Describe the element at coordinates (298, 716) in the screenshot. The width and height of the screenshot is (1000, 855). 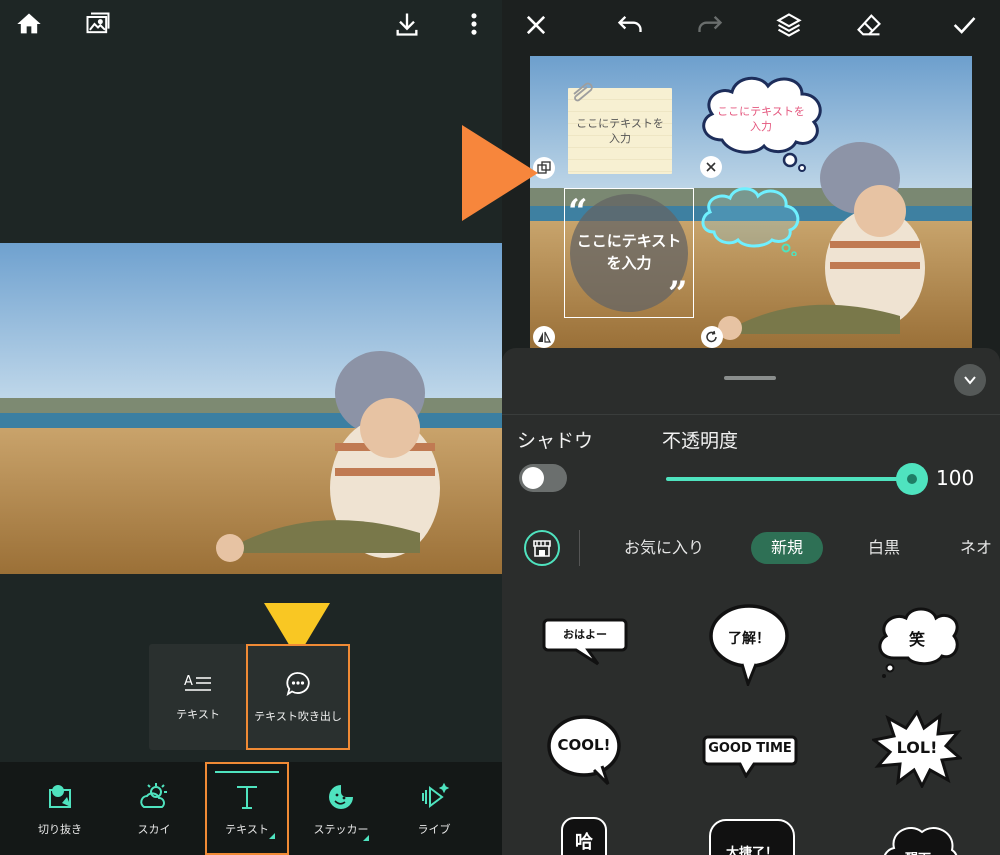
I see `text-balloon-option-label: テキスト吹き出し` at that location.